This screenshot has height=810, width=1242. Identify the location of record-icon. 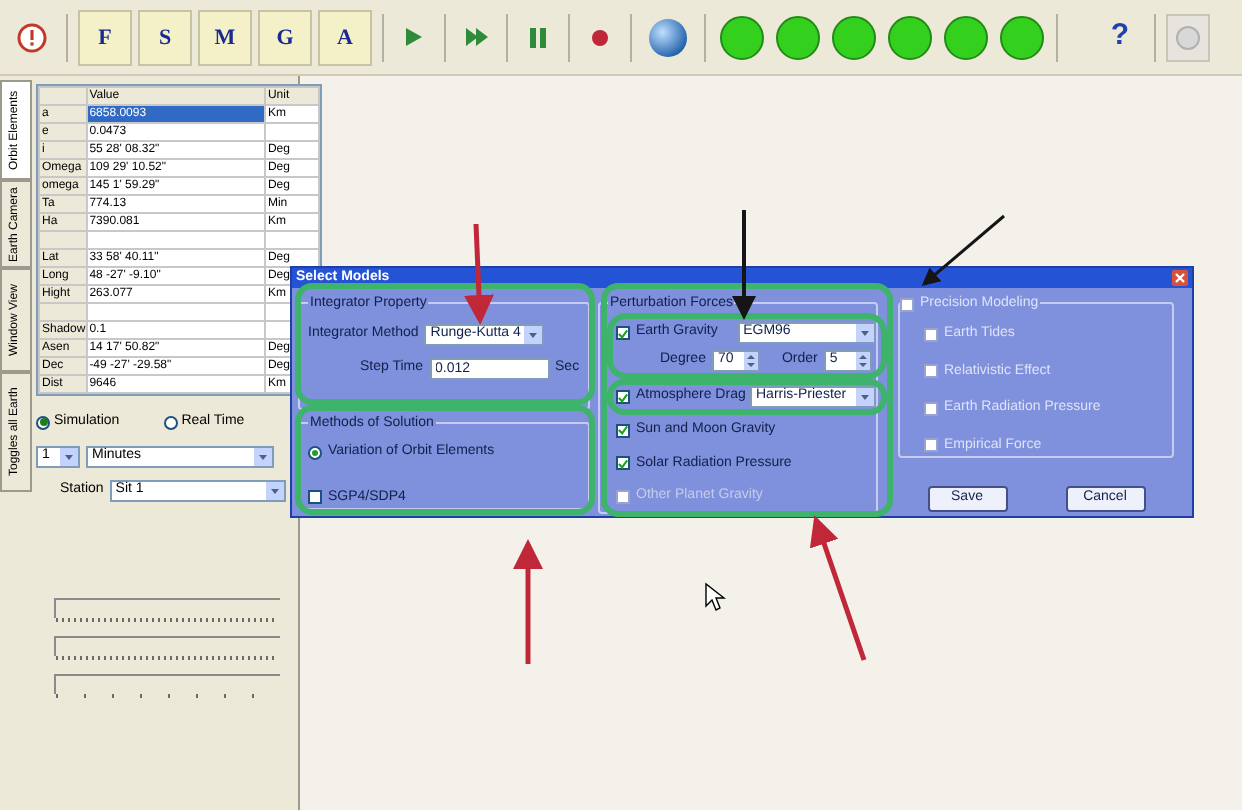
(600, 37).